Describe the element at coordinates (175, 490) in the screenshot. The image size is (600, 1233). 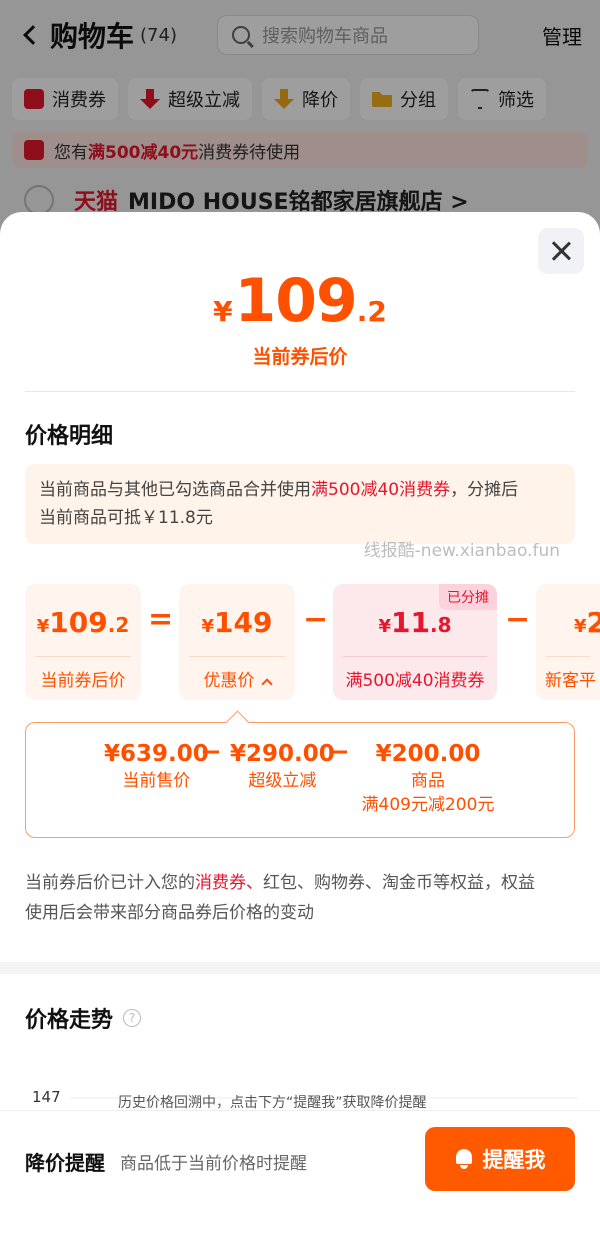
I see `note-text: 当前商品与其他已勾选商品合并使用` at that location.